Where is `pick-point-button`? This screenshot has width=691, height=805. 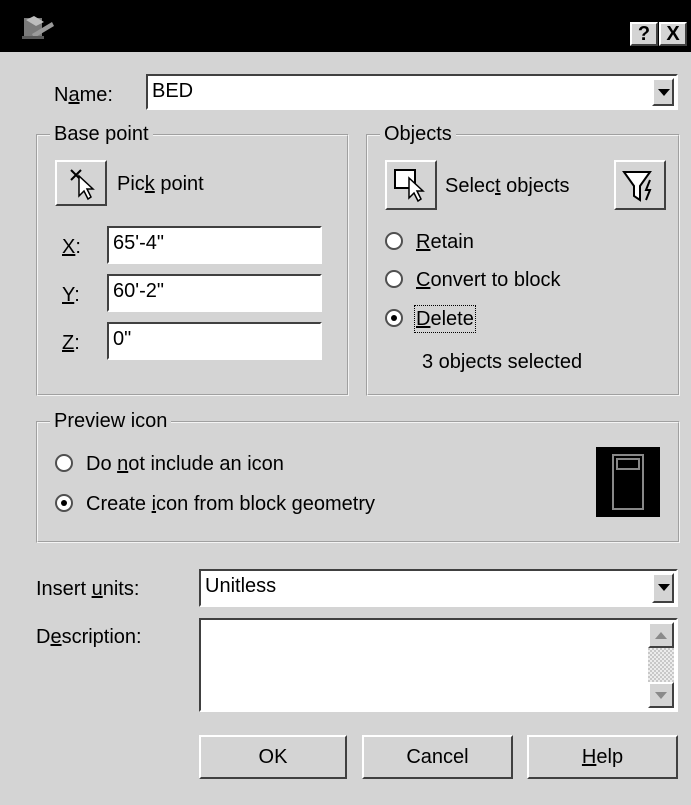
pick-point-button is located at coordinates (81, 183).